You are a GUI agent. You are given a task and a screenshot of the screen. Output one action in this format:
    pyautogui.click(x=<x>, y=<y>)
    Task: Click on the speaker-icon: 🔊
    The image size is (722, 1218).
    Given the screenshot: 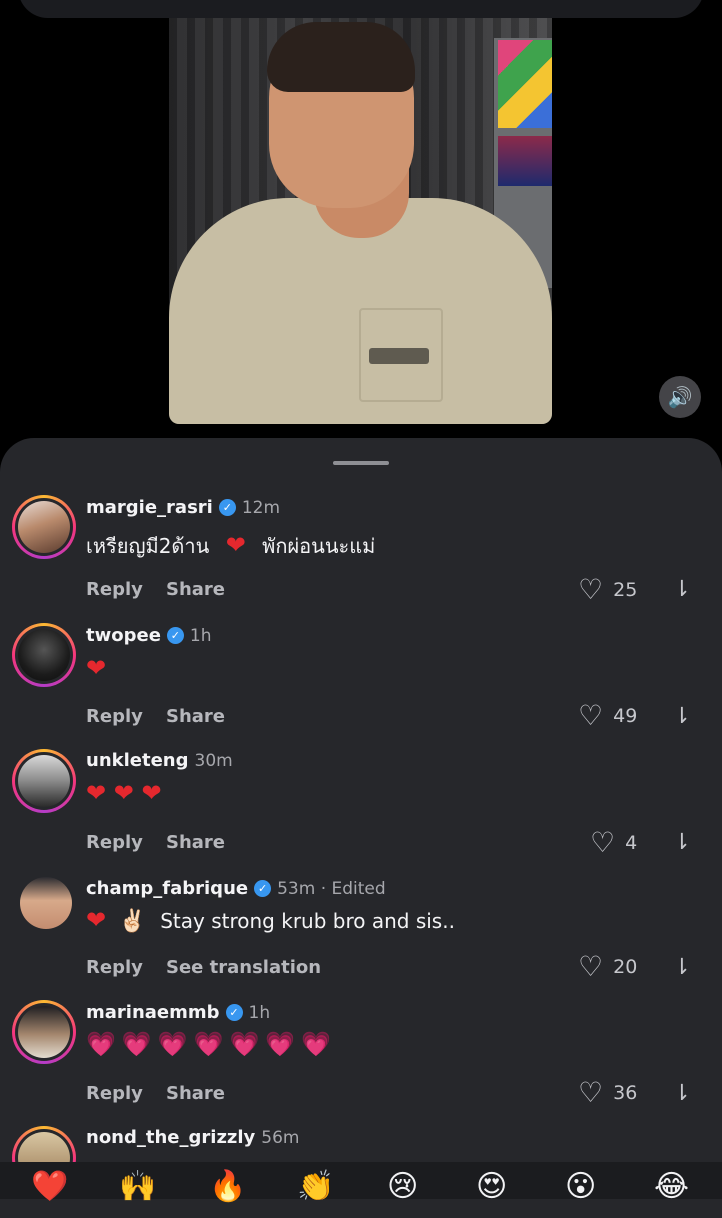 What is the action you would take?
    pyautogui.click(x=680, y=397)
    